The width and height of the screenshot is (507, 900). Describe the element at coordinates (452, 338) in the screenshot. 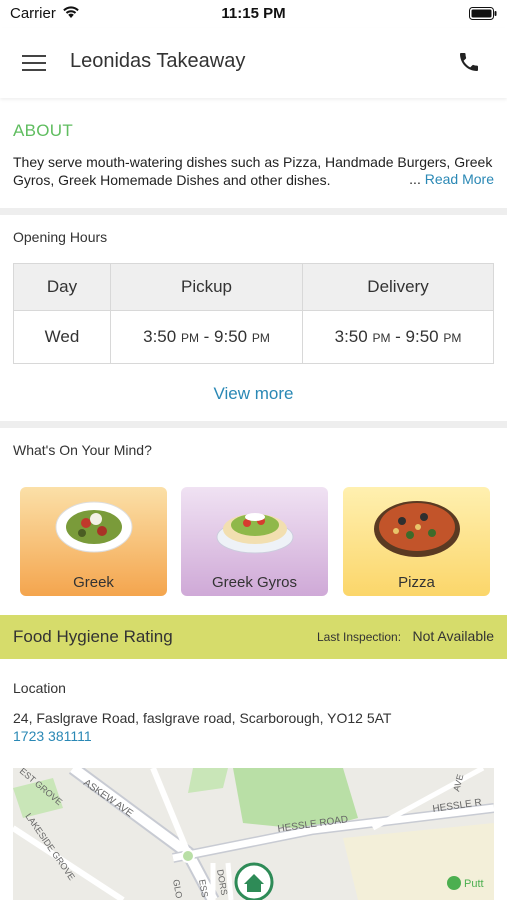

I see `delivery-end-period: PM` at that location.